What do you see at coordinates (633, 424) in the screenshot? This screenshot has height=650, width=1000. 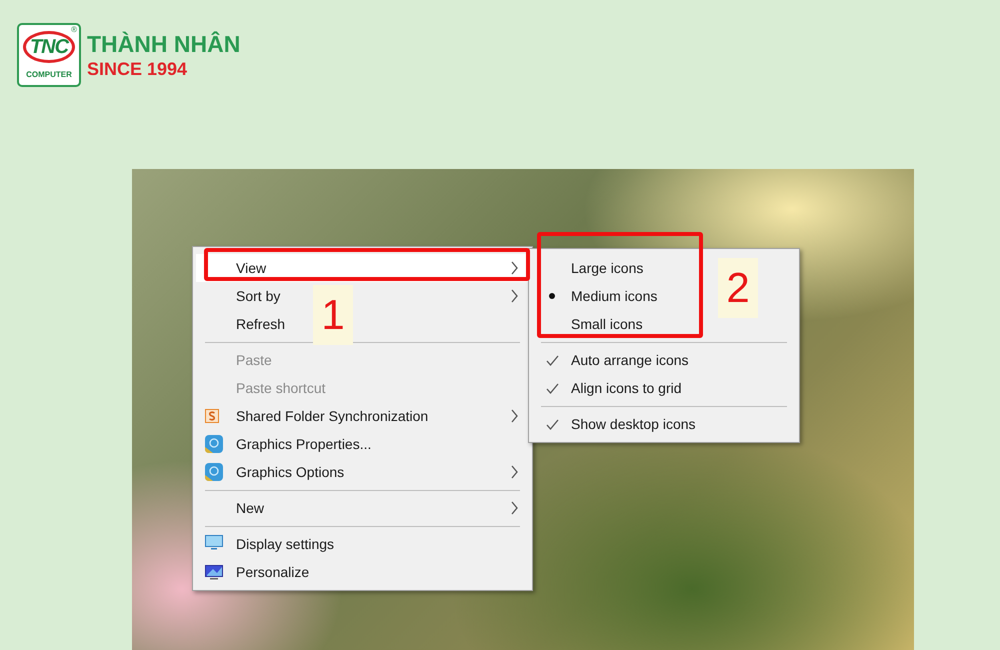 I see `menu-item: Show desktop icons` at bounding box center [633, 424].